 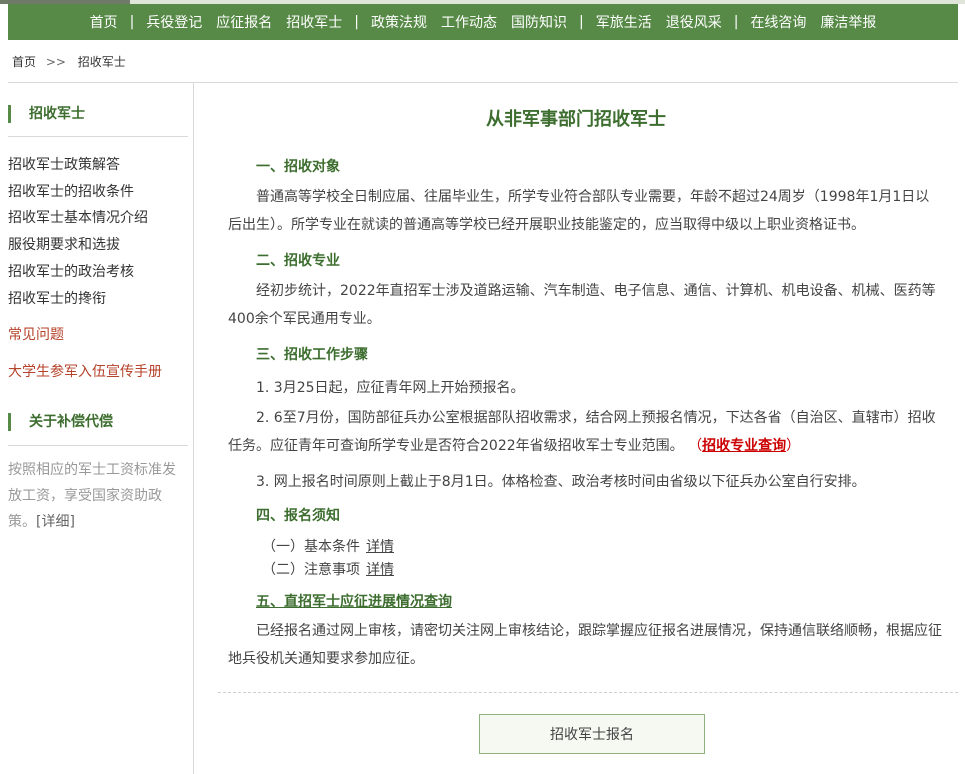 What do you see at coordinates (469, 22) in the screenshot?
I see `nav-item-7: 工作动态` at bounding box center [469, 22].